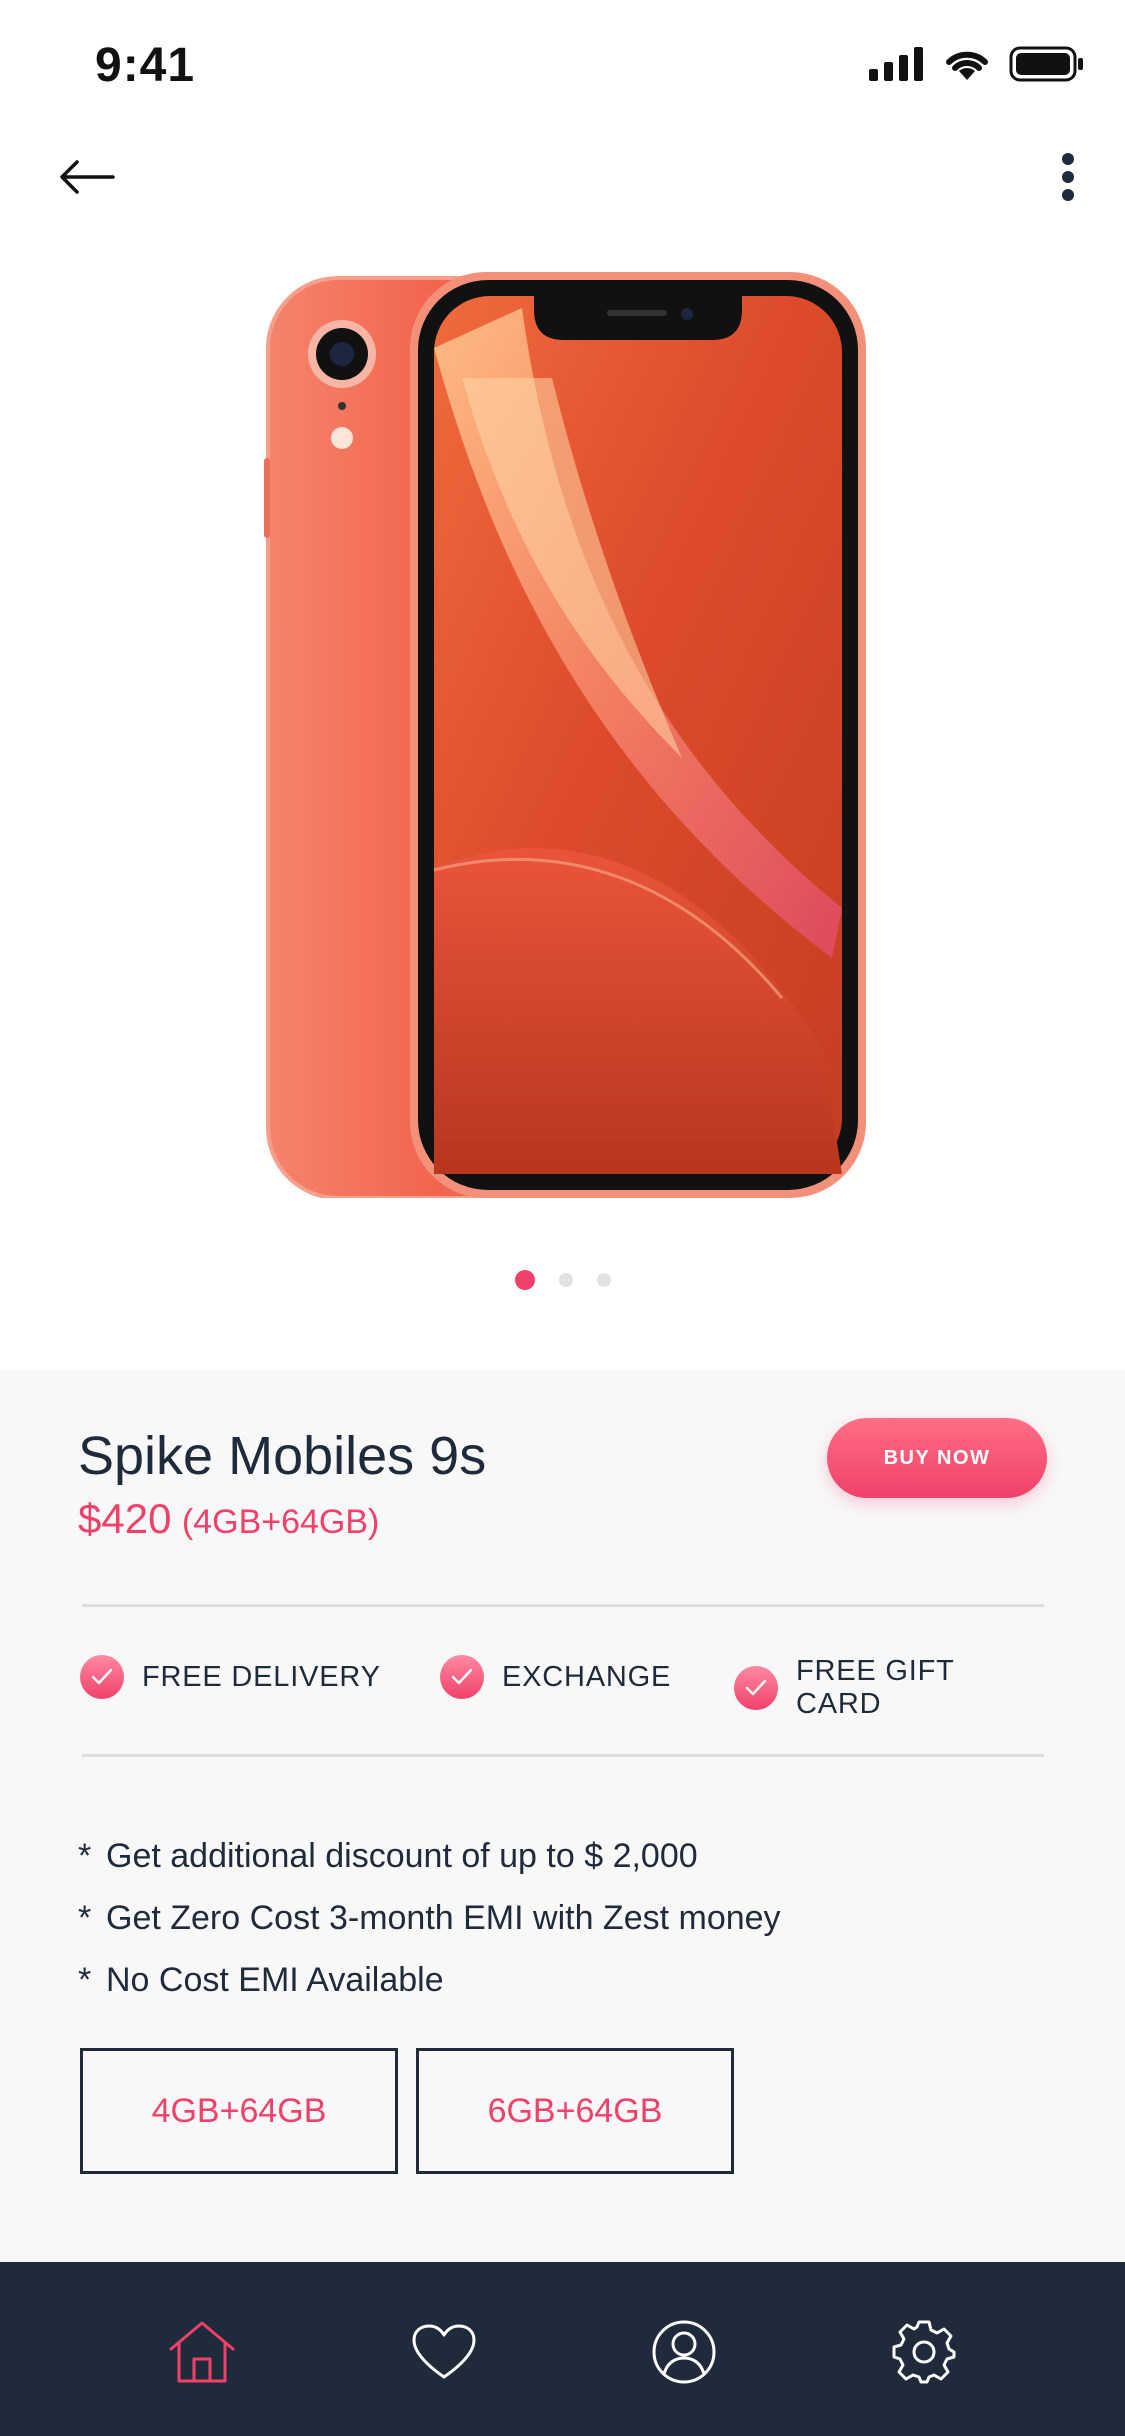 Image resolution: width=1125 pixels, height=2436 pixels. I want to click on feature-label: FREE DELIVERY, so click(261, 1676).